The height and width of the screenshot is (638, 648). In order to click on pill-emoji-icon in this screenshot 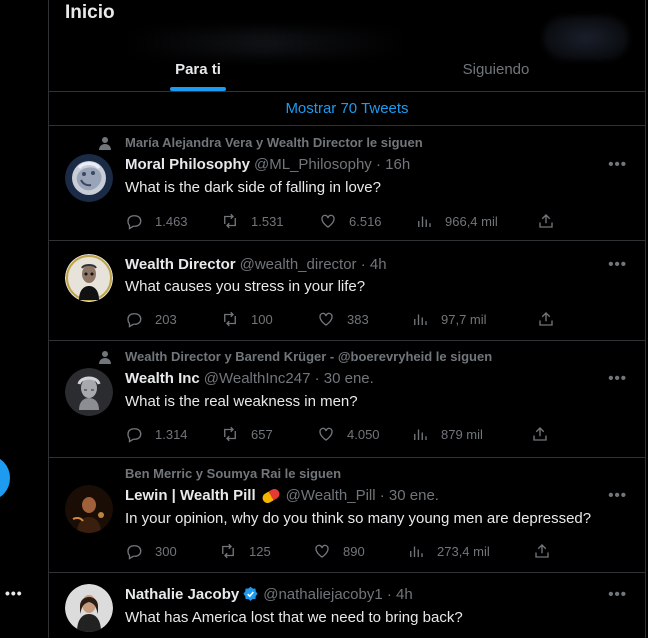, I will do `click(270, 495)`.